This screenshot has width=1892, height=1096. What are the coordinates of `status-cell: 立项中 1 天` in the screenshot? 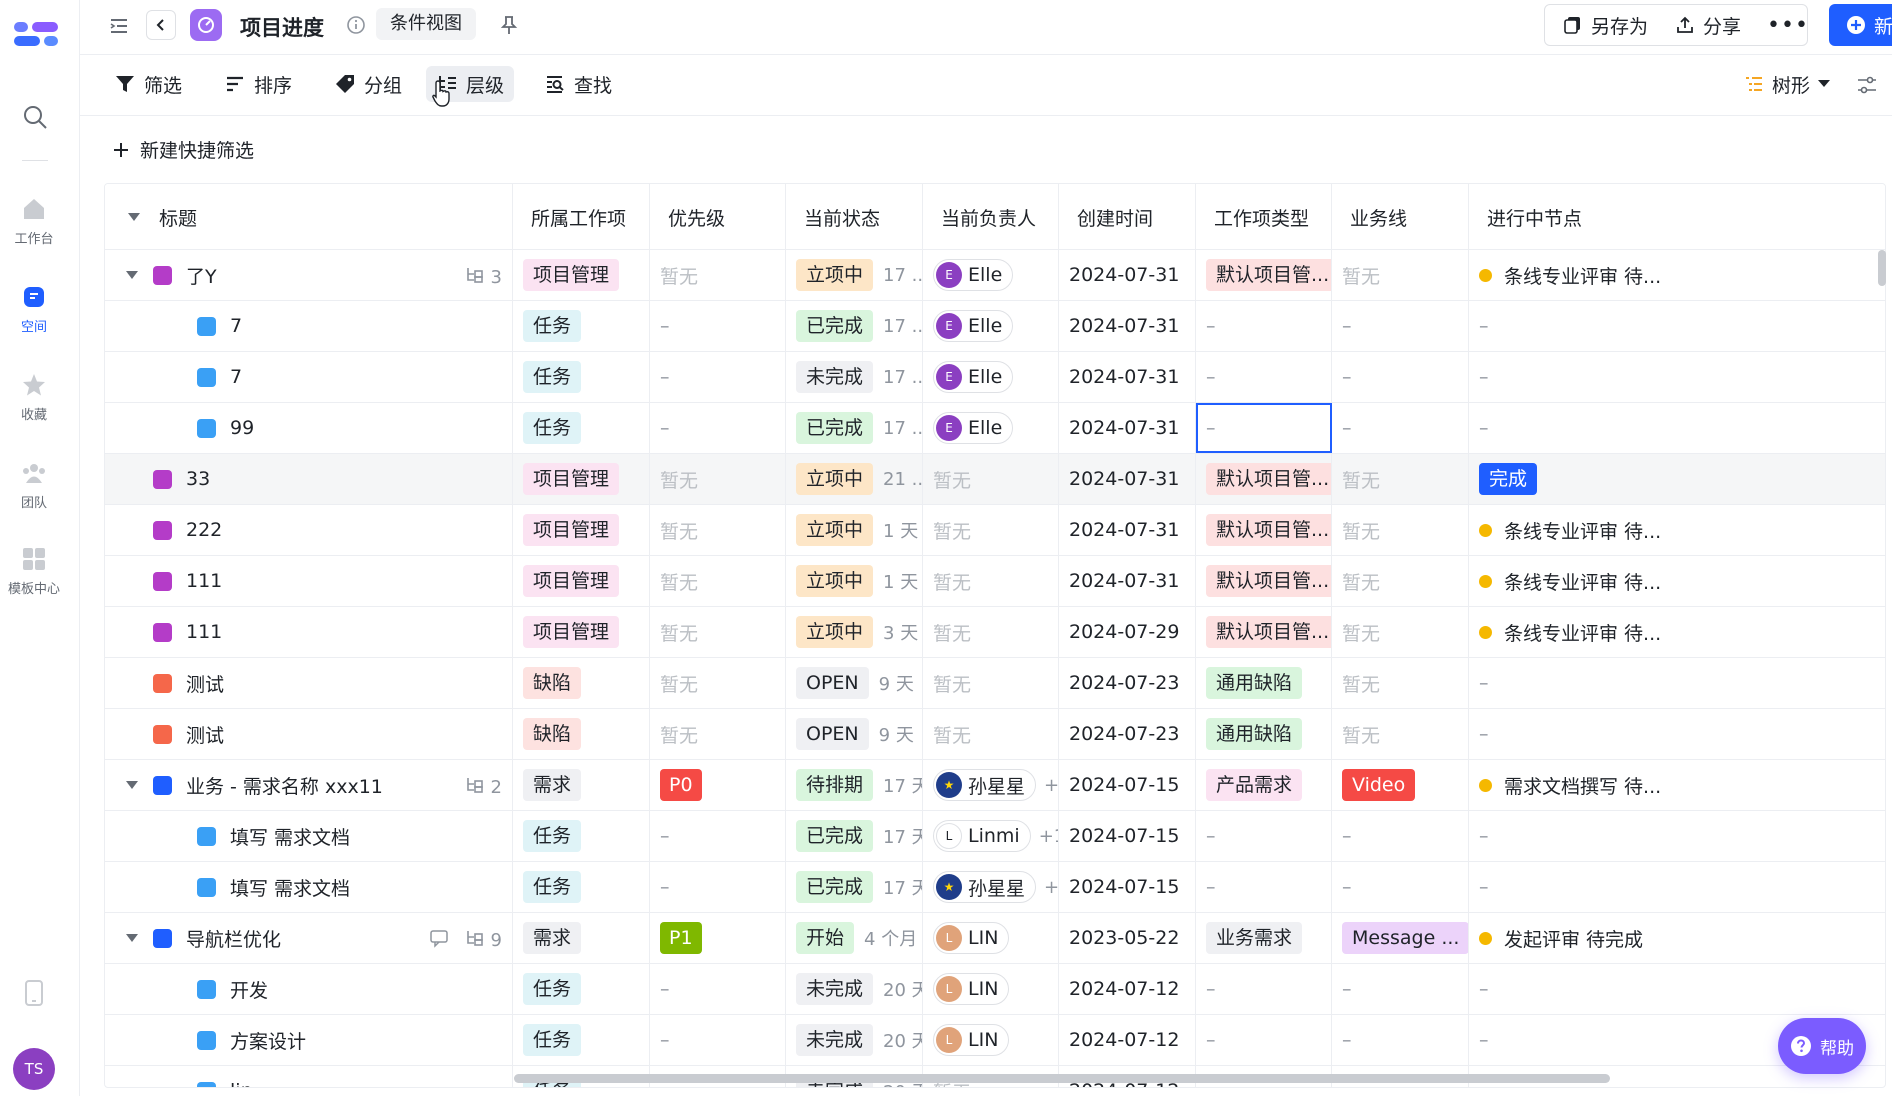 It's located at (854, 581).